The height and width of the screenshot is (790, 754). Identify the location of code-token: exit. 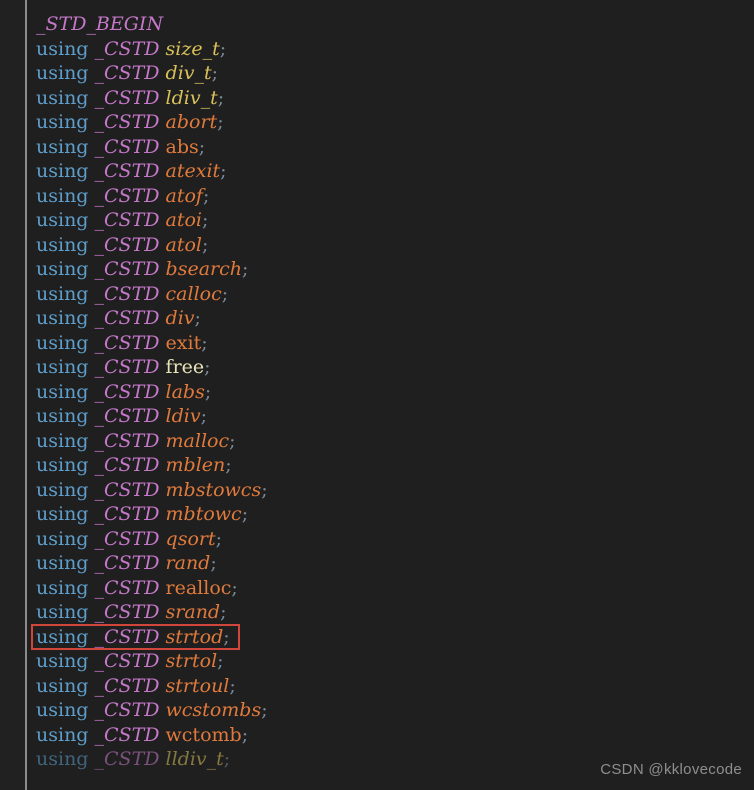
(183, 342).